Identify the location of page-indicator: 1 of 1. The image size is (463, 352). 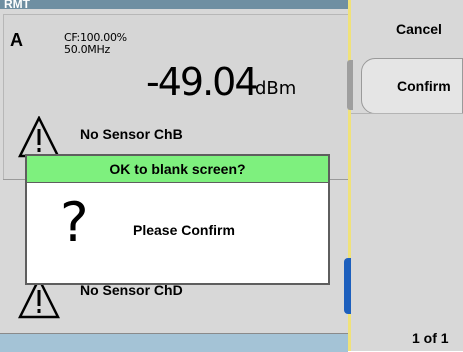
(430, 338).